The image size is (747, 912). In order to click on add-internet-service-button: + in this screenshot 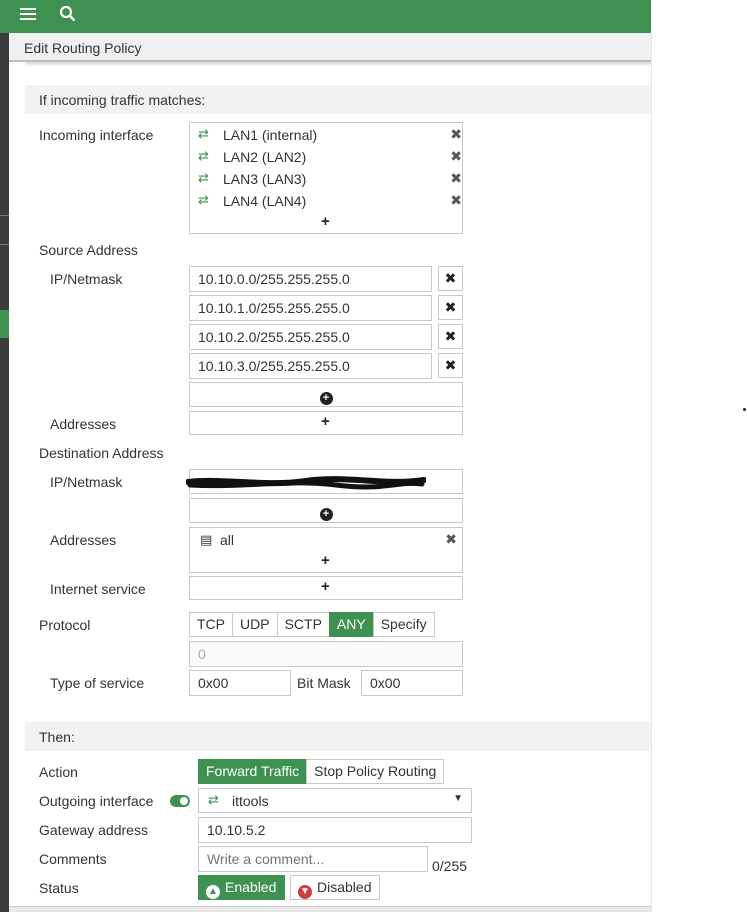, I will do `click(325, 586)`.